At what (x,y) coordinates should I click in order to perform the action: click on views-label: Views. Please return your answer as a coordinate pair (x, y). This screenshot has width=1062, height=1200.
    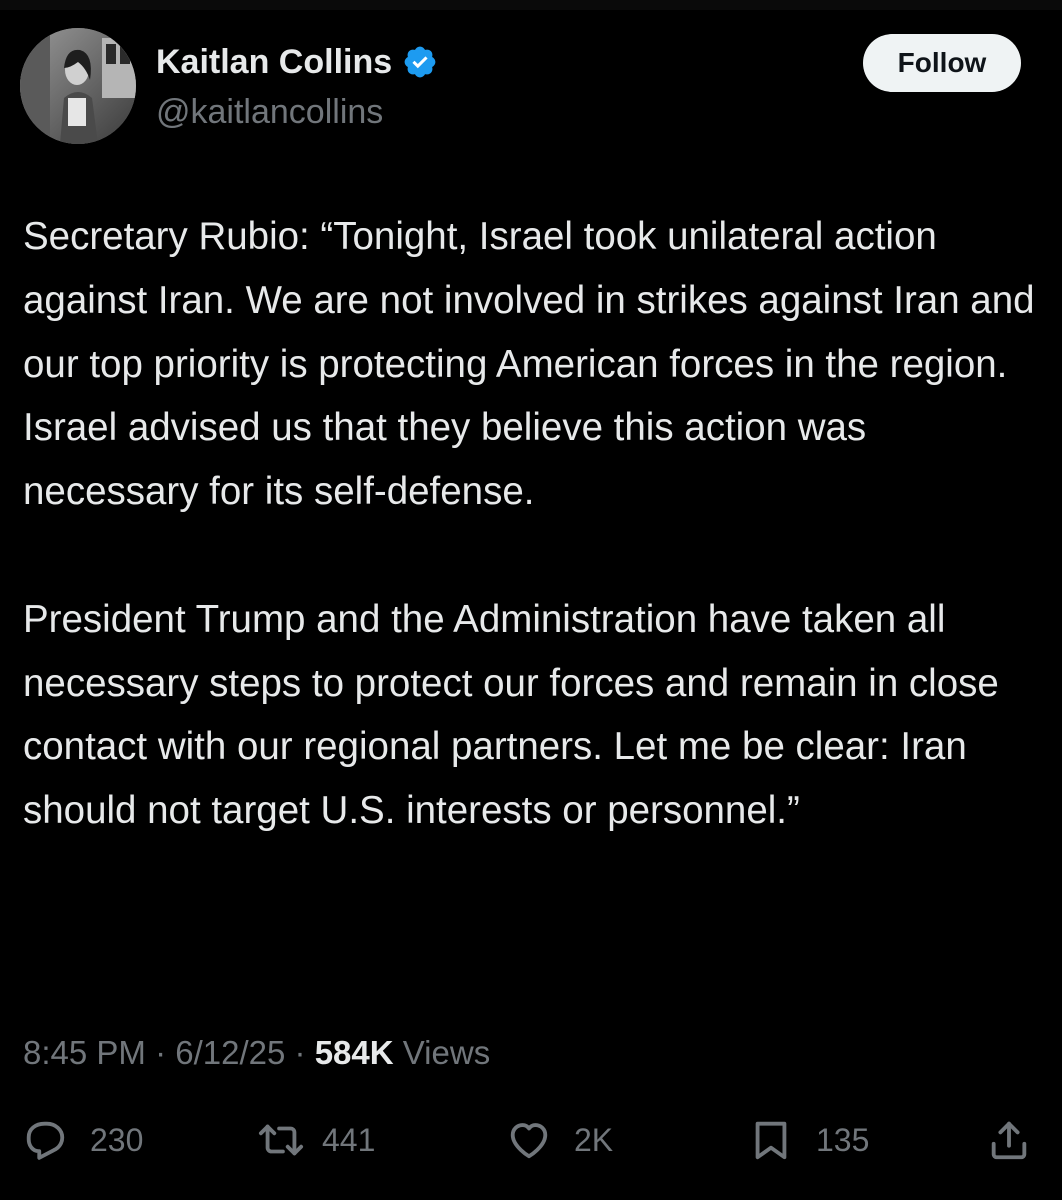
    Looking at the image, I should click on (446, 1052).